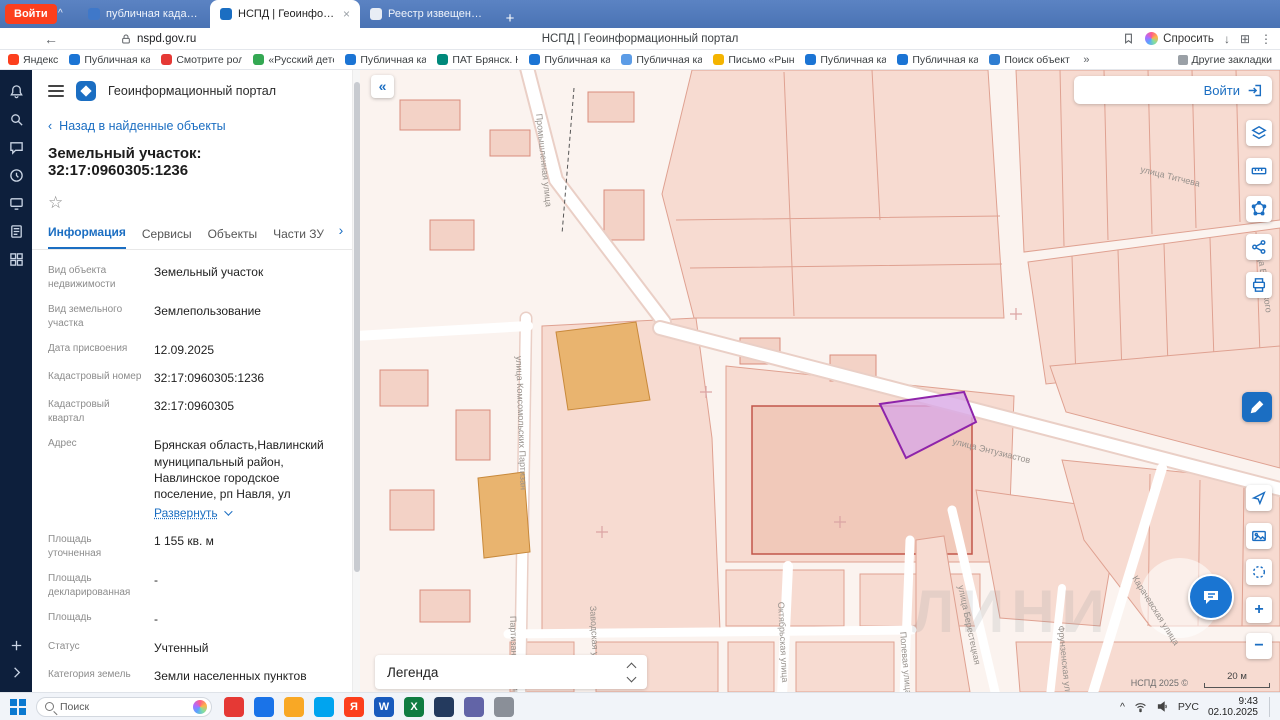 The image size is (1280, 720). What do you see at coordinates (16, 645) in the screenshot?
I see `add-panel-icon` at bounding box center [16, 645].